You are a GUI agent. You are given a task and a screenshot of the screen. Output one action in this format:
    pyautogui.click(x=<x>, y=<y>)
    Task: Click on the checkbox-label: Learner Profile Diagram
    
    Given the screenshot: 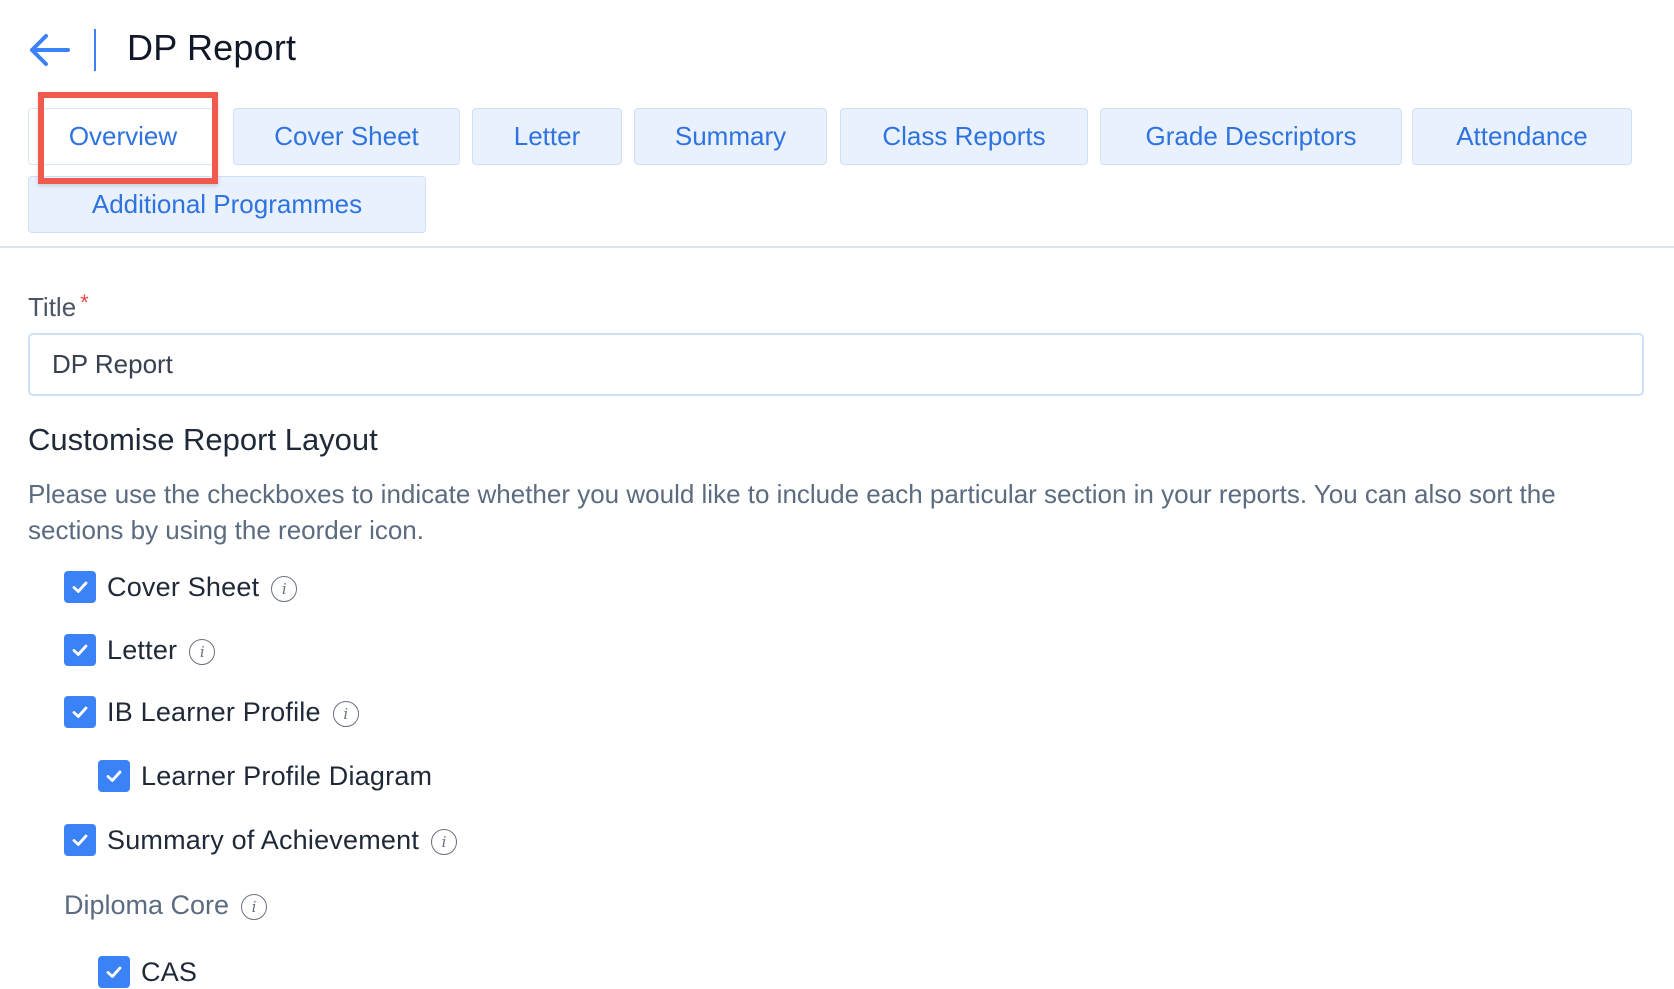 What is the action you would take?
    pyautogui.click(x=287, y=775)
    